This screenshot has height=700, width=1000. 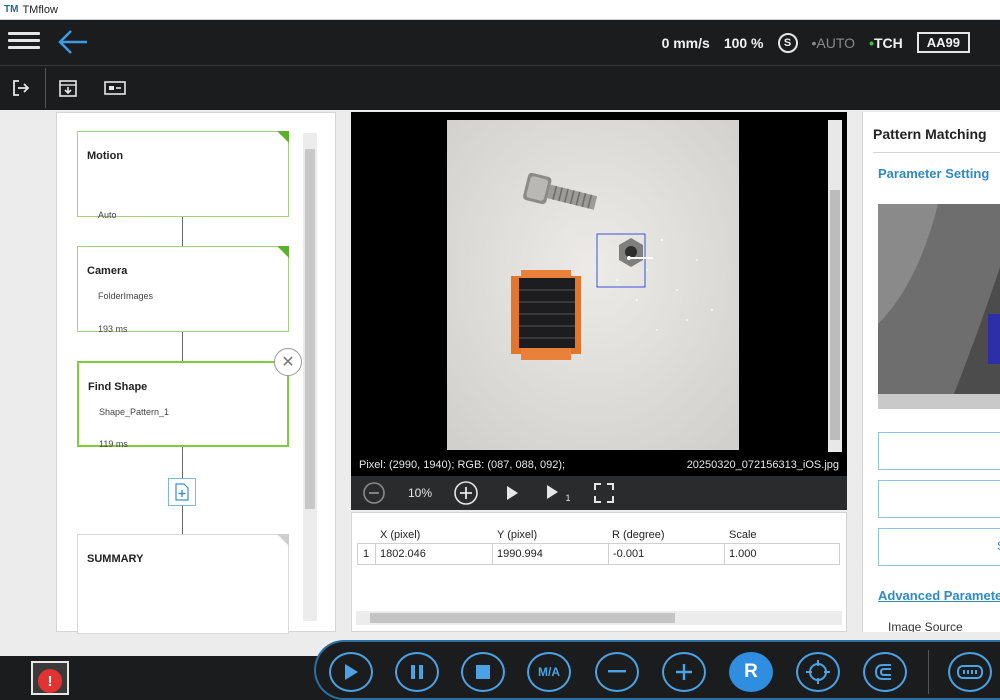 I want to click on menu-icon, so click(x=24, y=42).